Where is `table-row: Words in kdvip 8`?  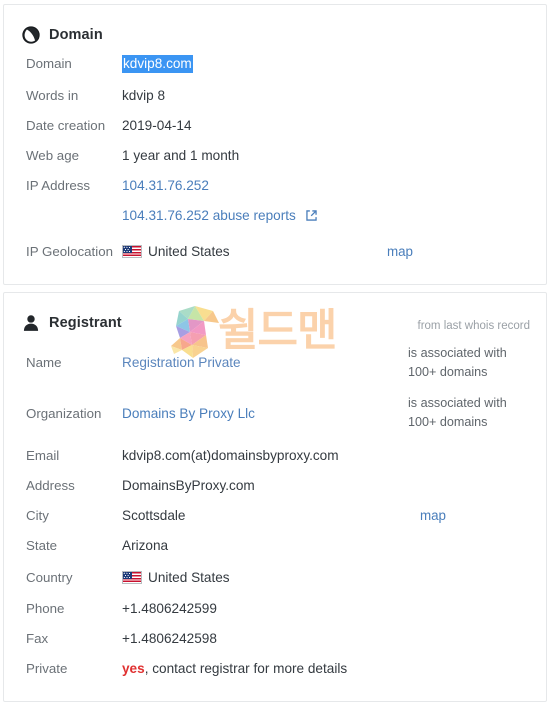 table-row: Words in kdvip 8 is located at coordinates (275, 96).